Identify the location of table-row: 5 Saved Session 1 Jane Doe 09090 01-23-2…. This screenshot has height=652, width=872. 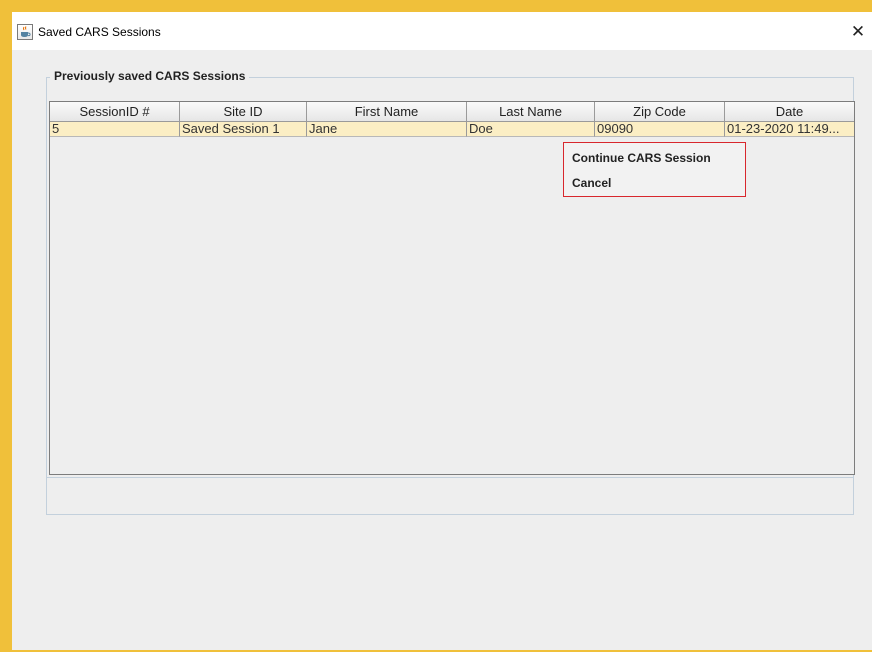
(452, 129).